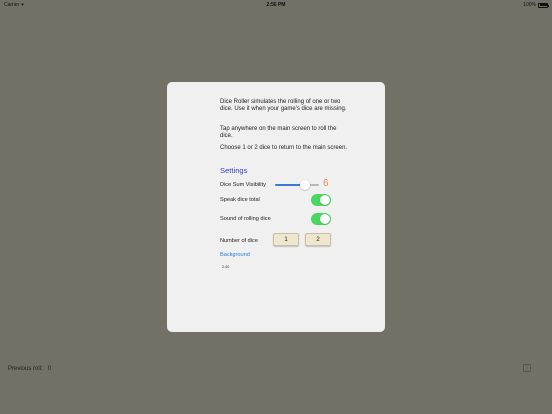 This screenshot has height=414, width=552. What do you see at coordinates (245, 219) in the screenshot?
I see `sound-of-rolling-dice-label: Sound of rolling dice` at bounding box center [245, 219].